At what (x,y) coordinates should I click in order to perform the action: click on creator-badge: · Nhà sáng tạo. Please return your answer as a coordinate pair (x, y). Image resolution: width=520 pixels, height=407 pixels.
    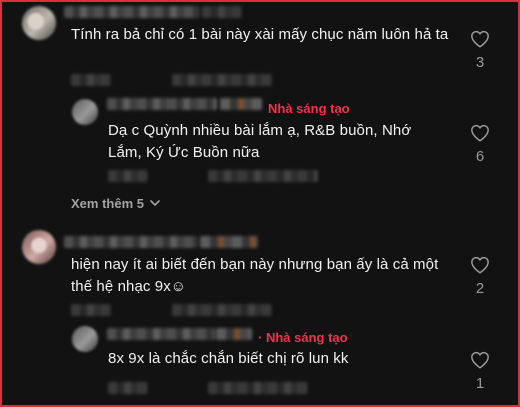
    Looking at the image, I should click on (303, 337).